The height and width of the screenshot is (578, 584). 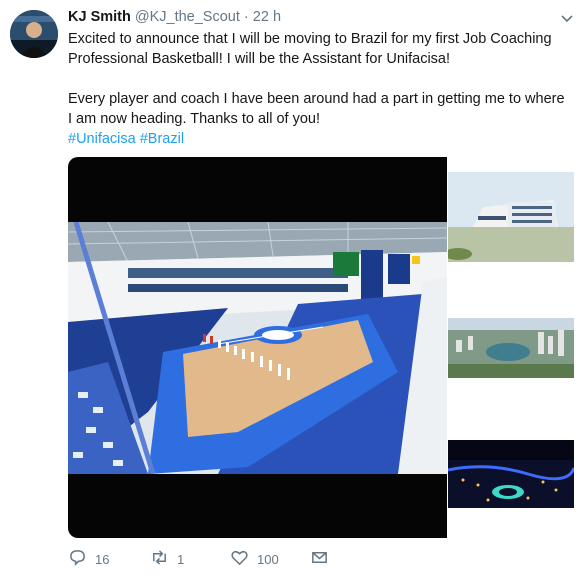 I want to click on thumbnail-city-lake, so click(x=511, y=348).